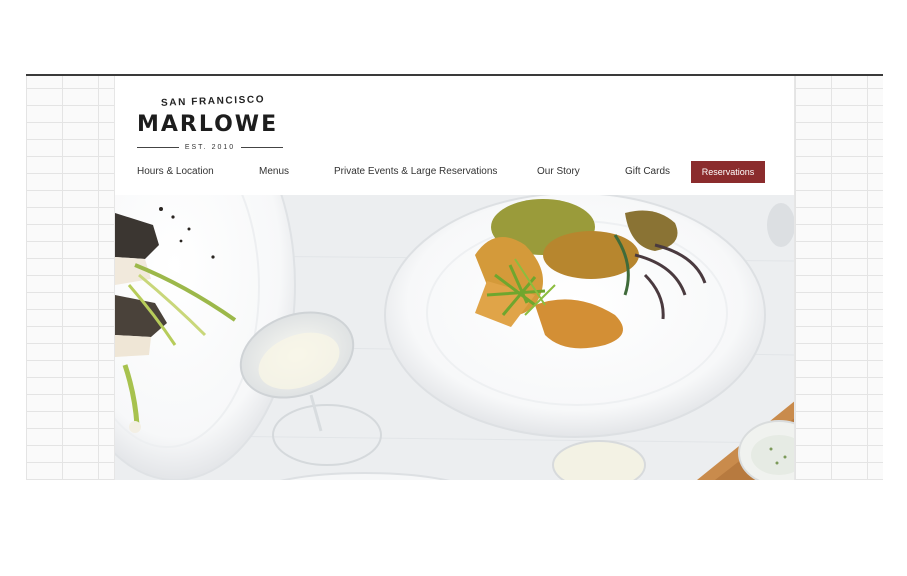 This screenshot has height=576, width=907. Describe the element at coordinates (599, 460) in the screenshot. I see `bottom-glass` at that location.